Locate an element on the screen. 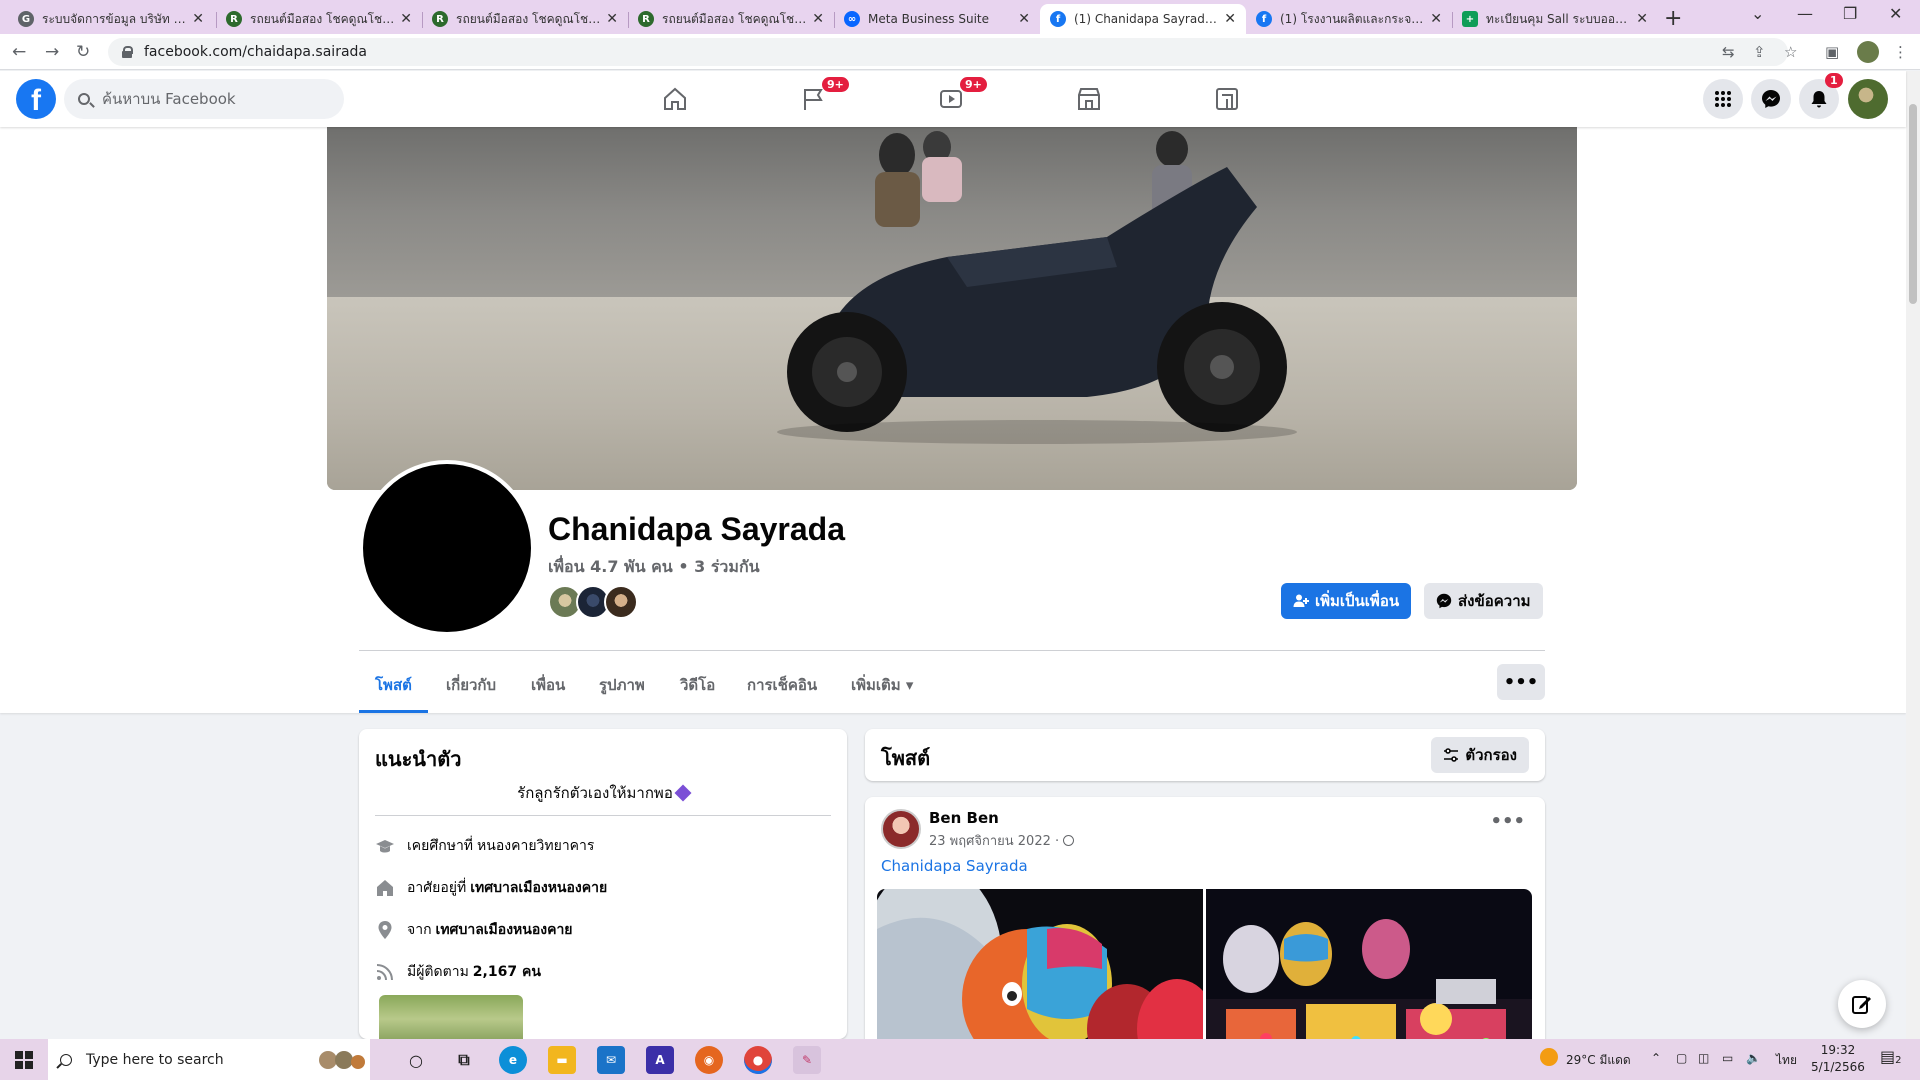 The image size is (1920, 1080). forward-icon: → is located at coordinates (52, 52).